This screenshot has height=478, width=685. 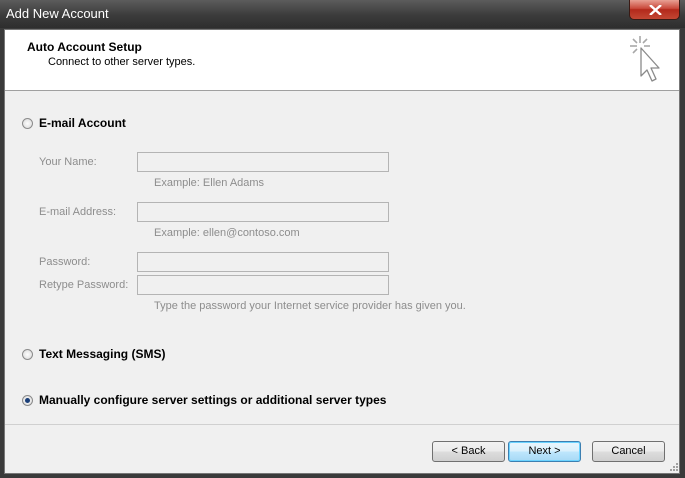 I want to click on sms-label: Text Messaging (SMS), so click(x=102, y=354).